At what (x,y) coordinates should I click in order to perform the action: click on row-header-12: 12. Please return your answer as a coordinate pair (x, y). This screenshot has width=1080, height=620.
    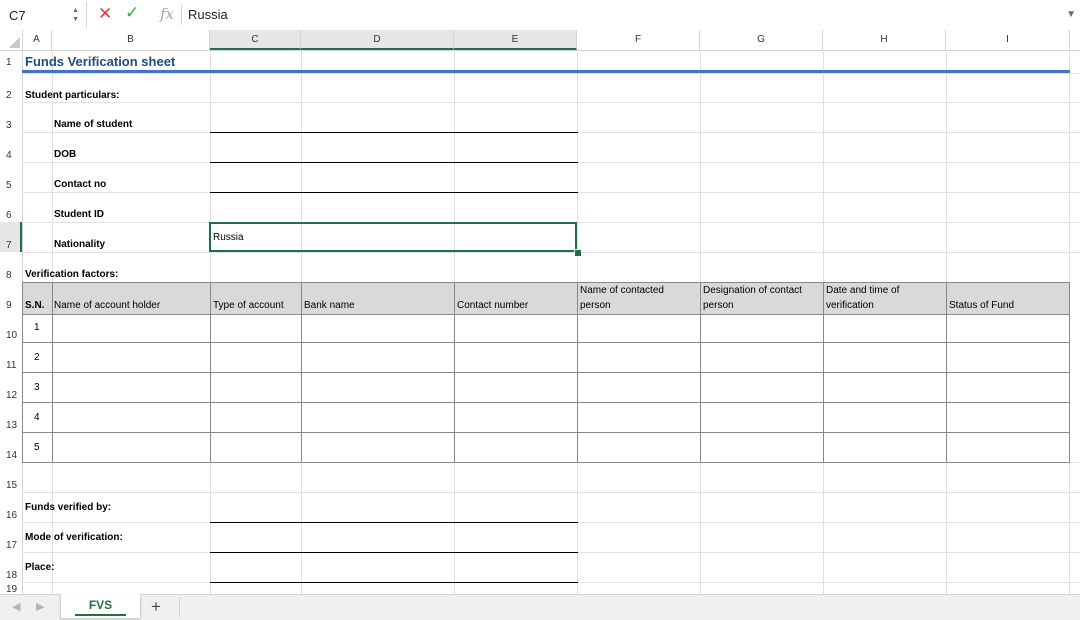
    Looking at the image, I should click on (11, 395).